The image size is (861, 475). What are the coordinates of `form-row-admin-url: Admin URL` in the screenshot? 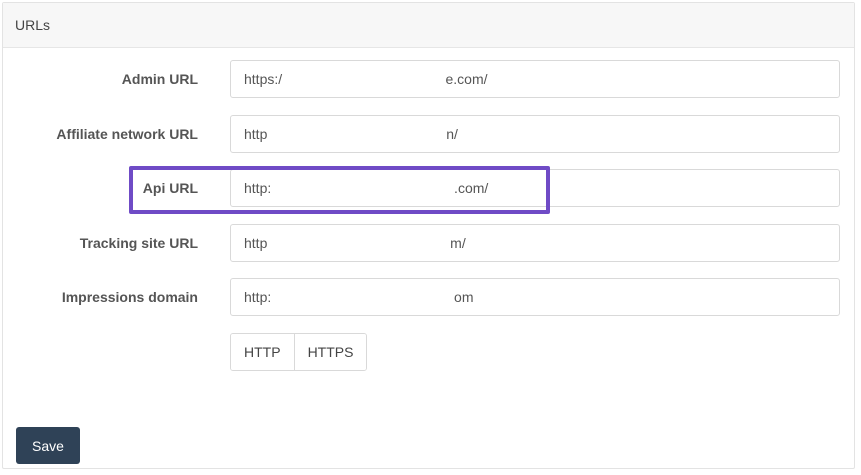 It's located at (428, 79).